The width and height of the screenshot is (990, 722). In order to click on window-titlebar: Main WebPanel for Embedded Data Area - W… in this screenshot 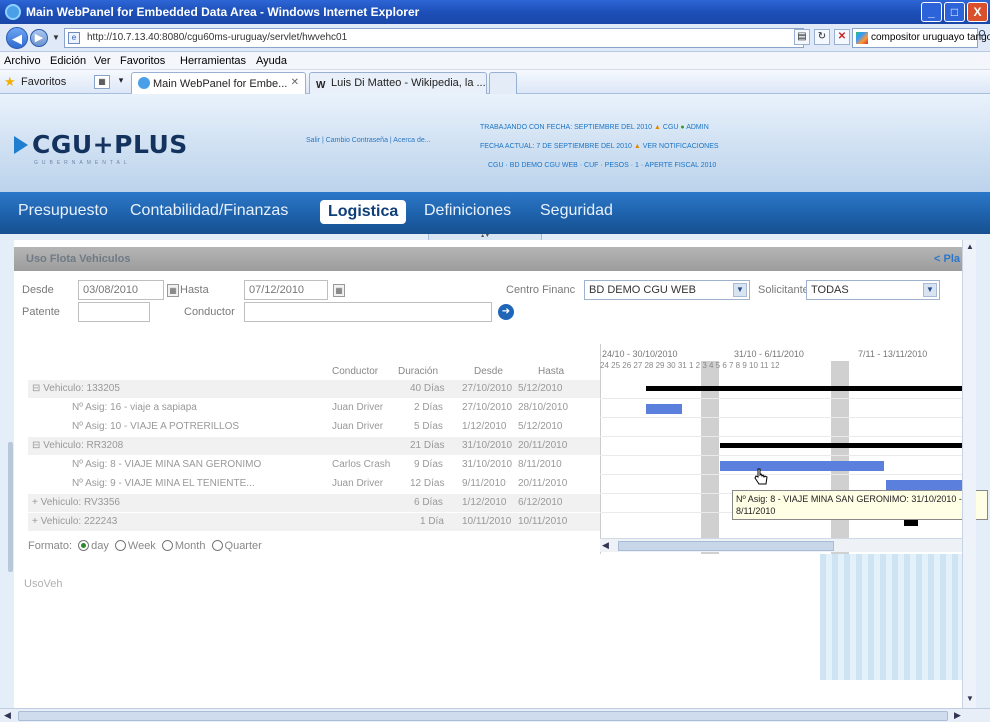, I will do `click(495, 12)`.